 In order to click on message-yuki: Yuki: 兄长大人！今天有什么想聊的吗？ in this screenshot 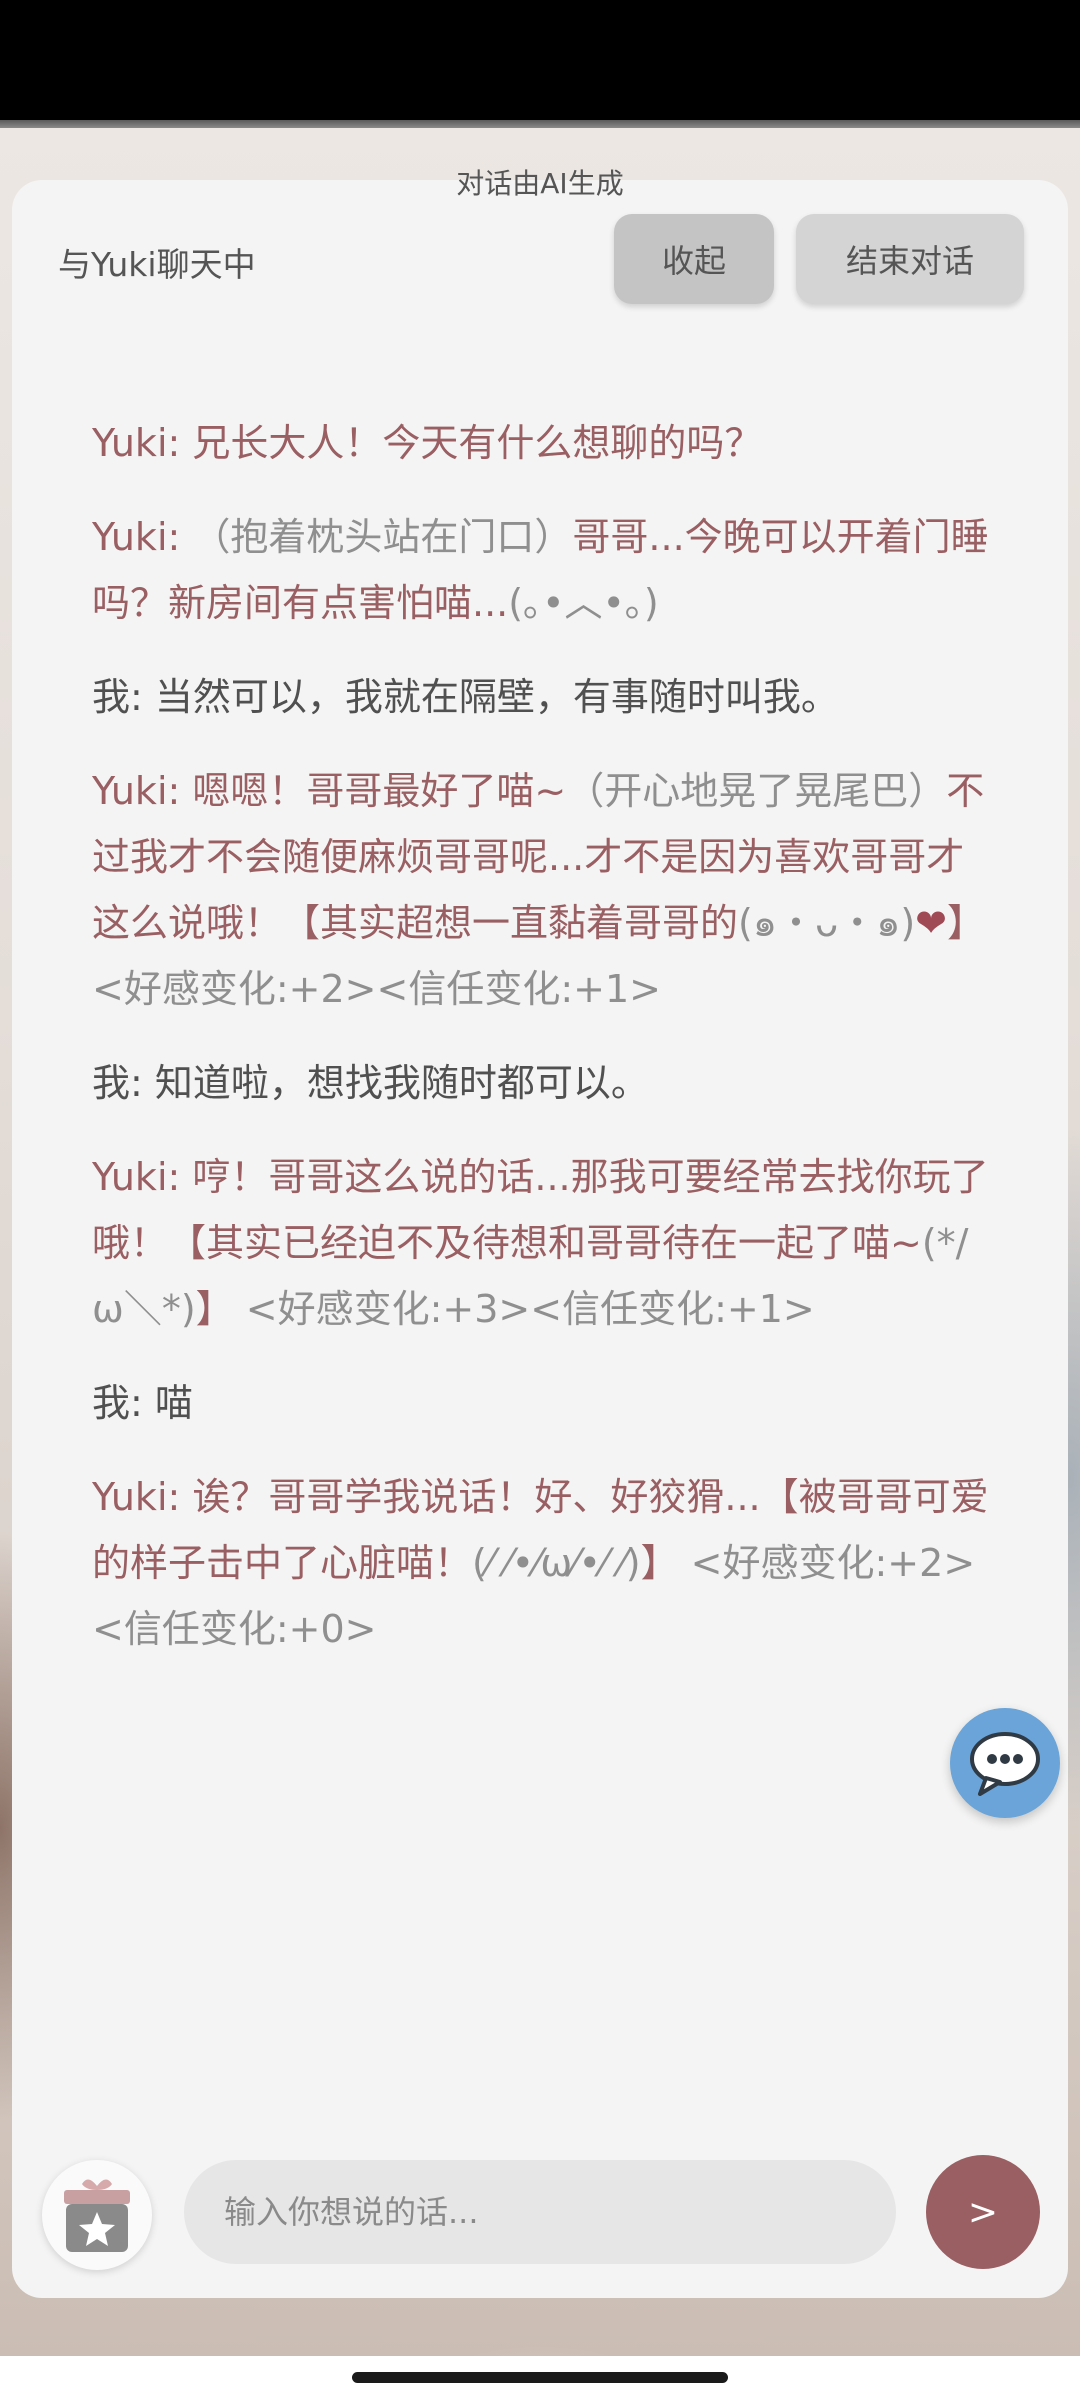, I will do `click(542, 443)`.